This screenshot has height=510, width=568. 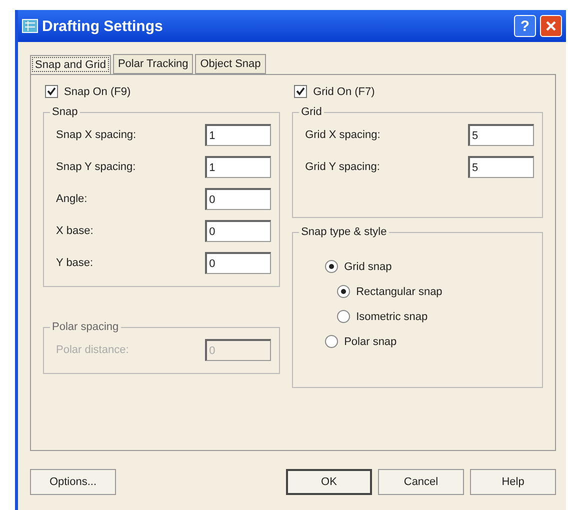 I want to click on checkbox: Snap On (F9), so click(x=161, y=91).